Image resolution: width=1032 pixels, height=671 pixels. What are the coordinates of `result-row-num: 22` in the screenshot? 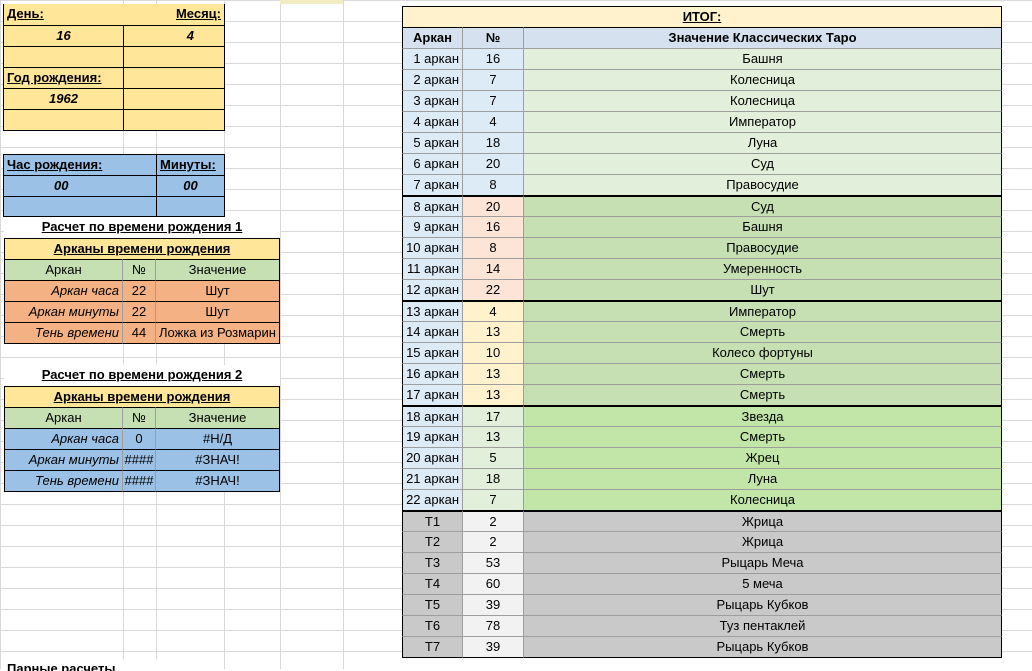 It's located at (493, 289).